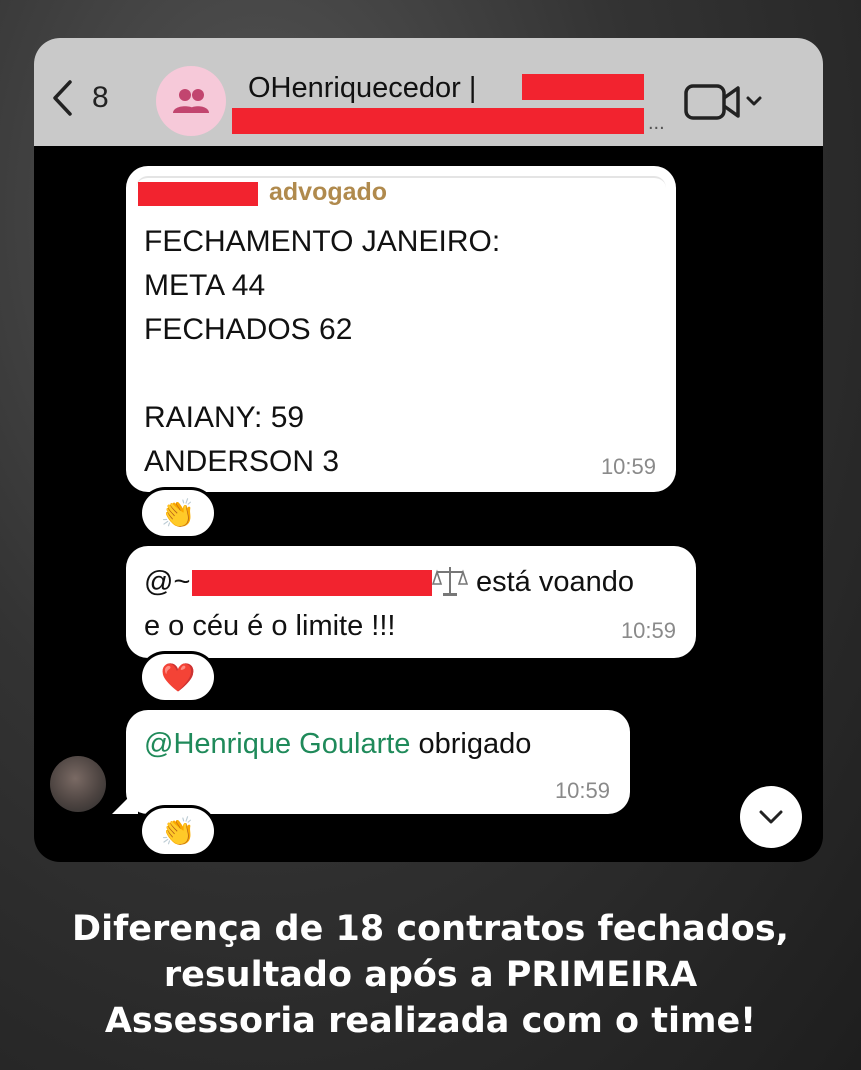  I want to click on group-name: OHenriquecedor |, so click(362, 88).